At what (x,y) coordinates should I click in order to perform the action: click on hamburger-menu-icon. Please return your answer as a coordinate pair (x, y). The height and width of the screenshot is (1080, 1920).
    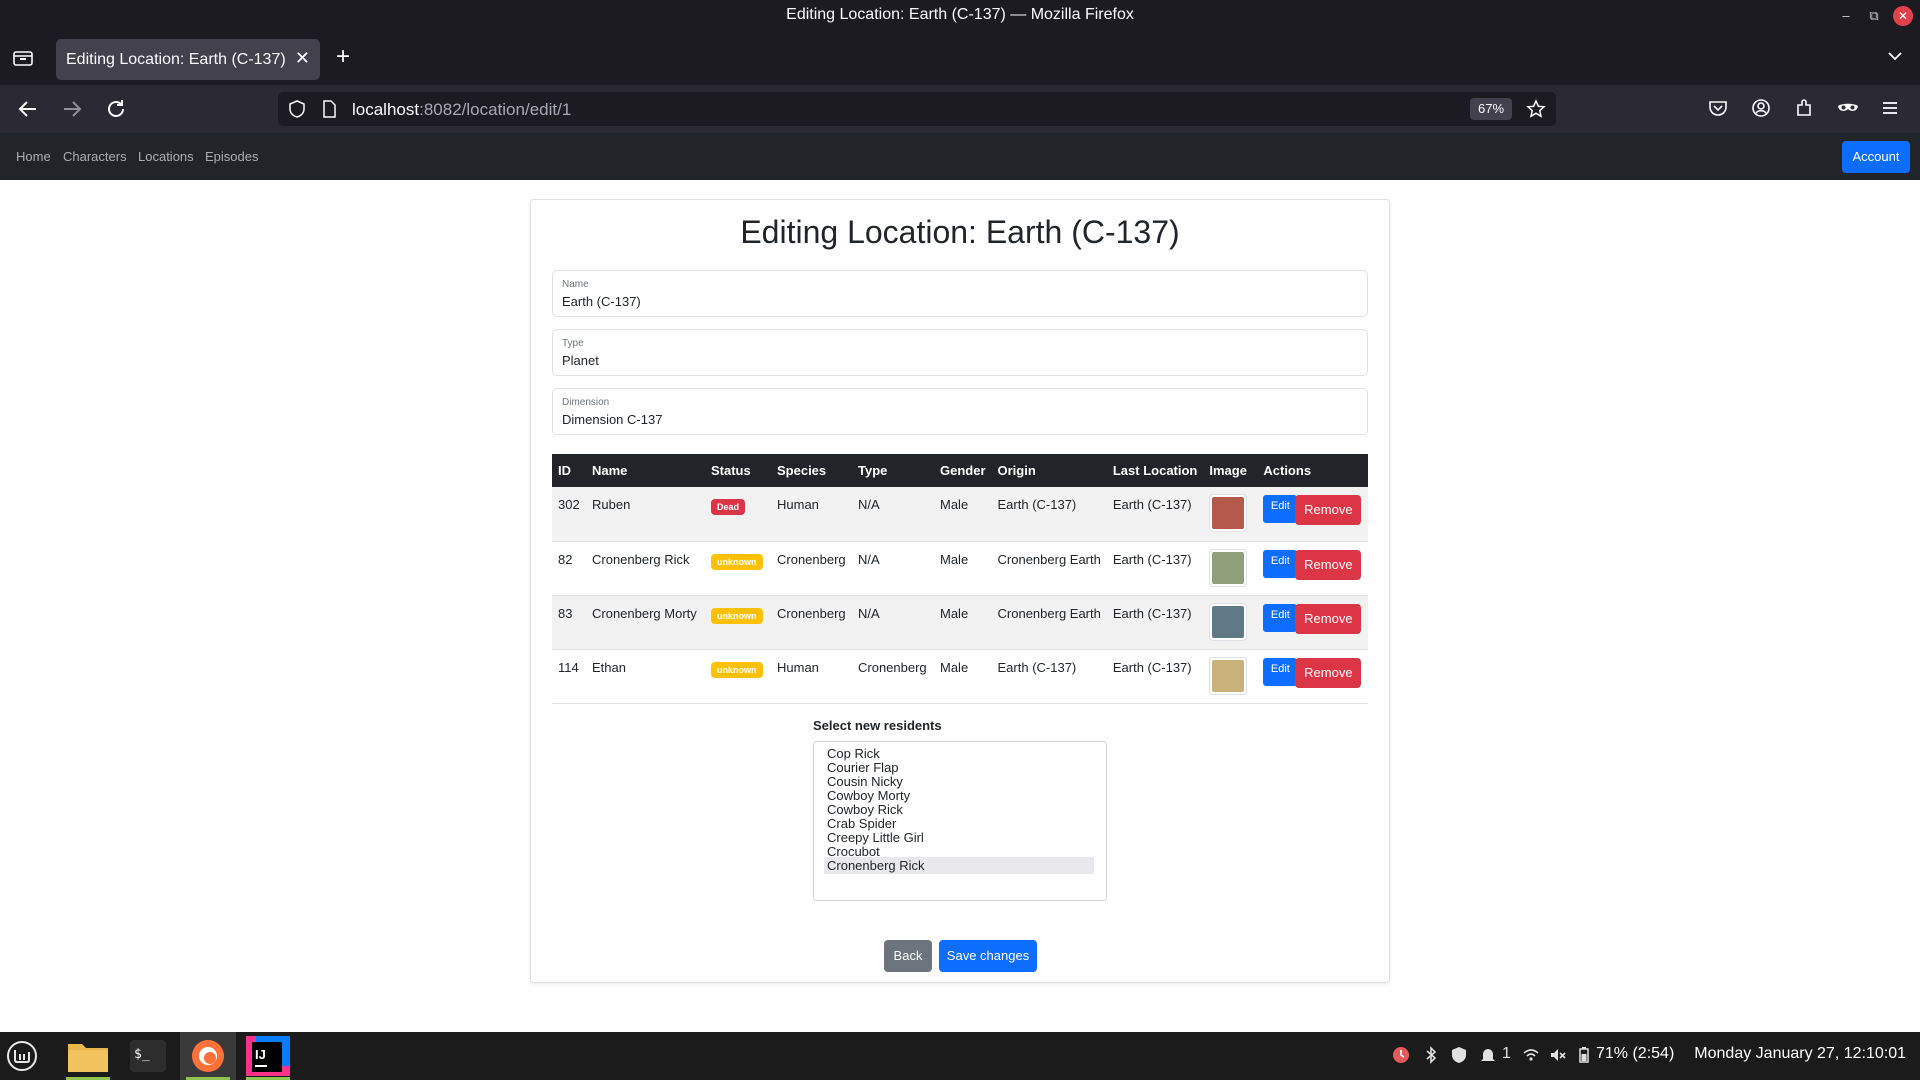
    Looking at the image, I should click on (1891, 109).